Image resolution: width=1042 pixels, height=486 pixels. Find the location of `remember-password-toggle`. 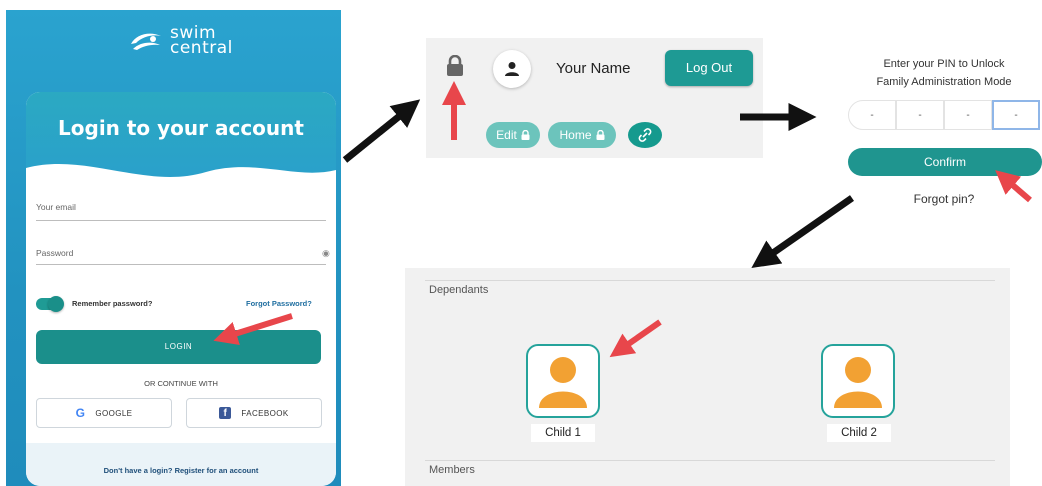

remember-password-toggle is located at coordinates (50, 304).